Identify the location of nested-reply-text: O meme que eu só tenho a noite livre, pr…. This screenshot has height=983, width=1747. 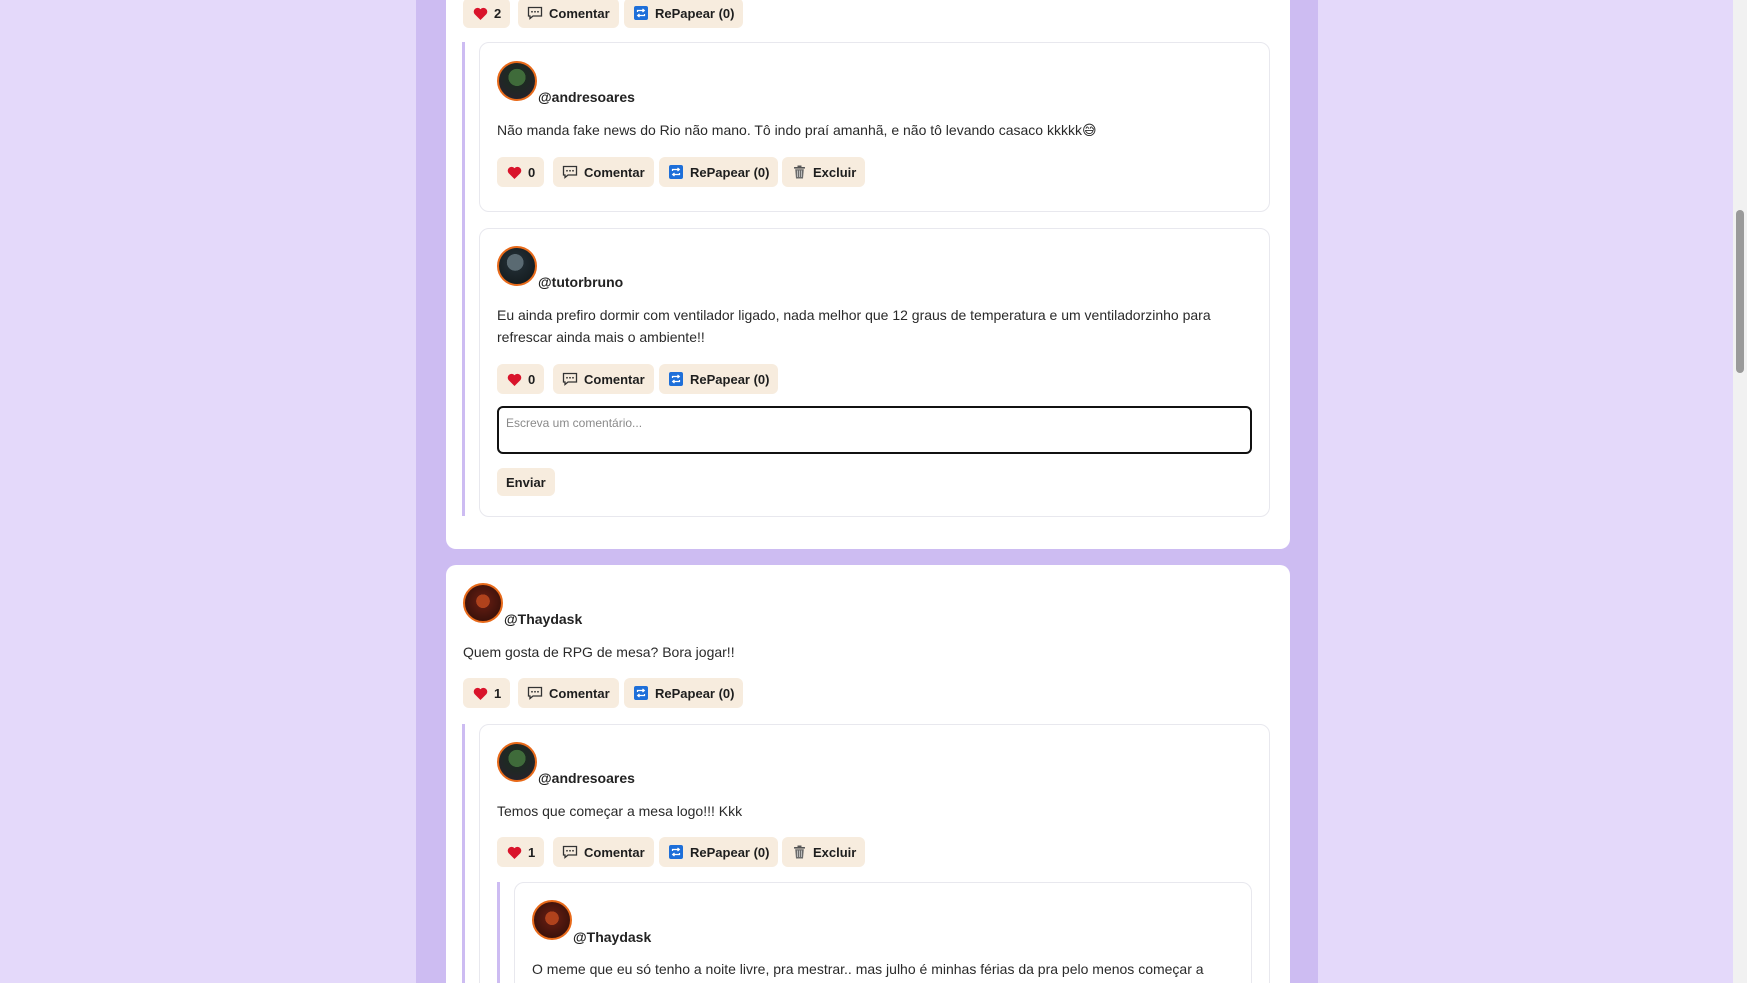
(868, 969).